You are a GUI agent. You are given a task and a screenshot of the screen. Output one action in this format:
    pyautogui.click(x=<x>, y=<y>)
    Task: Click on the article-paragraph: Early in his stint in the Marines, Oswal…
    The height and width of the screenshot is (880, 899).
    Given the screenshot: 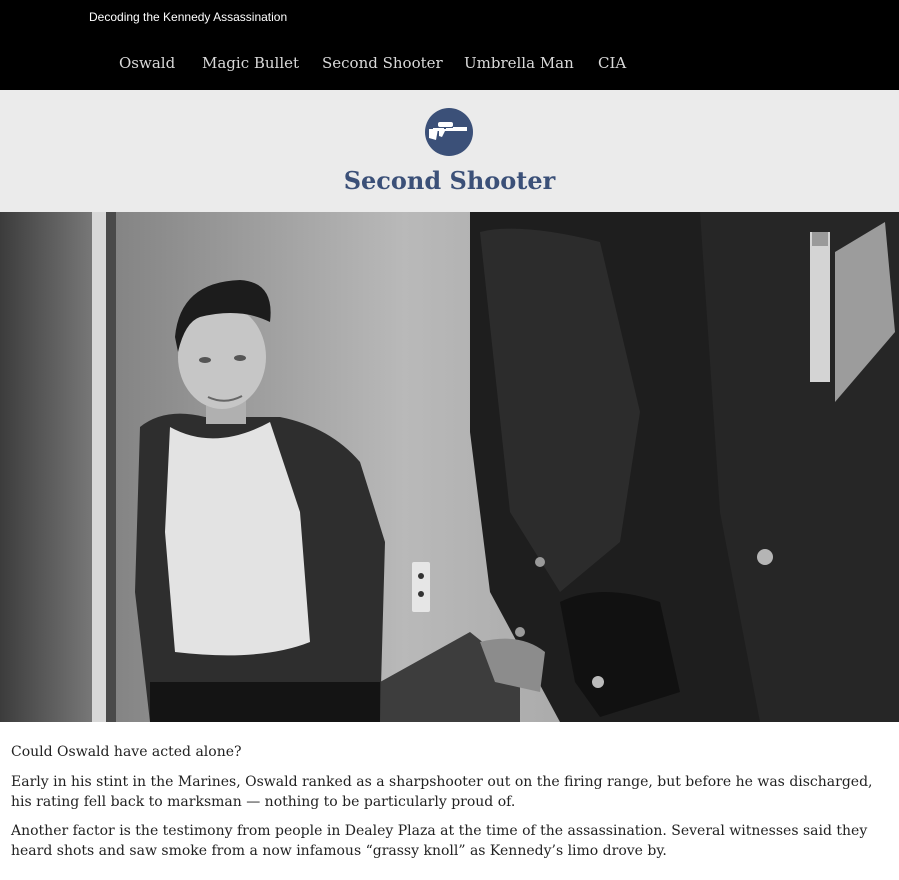 What is the action you would take?
    pyautogui.click(x=442, y=792)
    